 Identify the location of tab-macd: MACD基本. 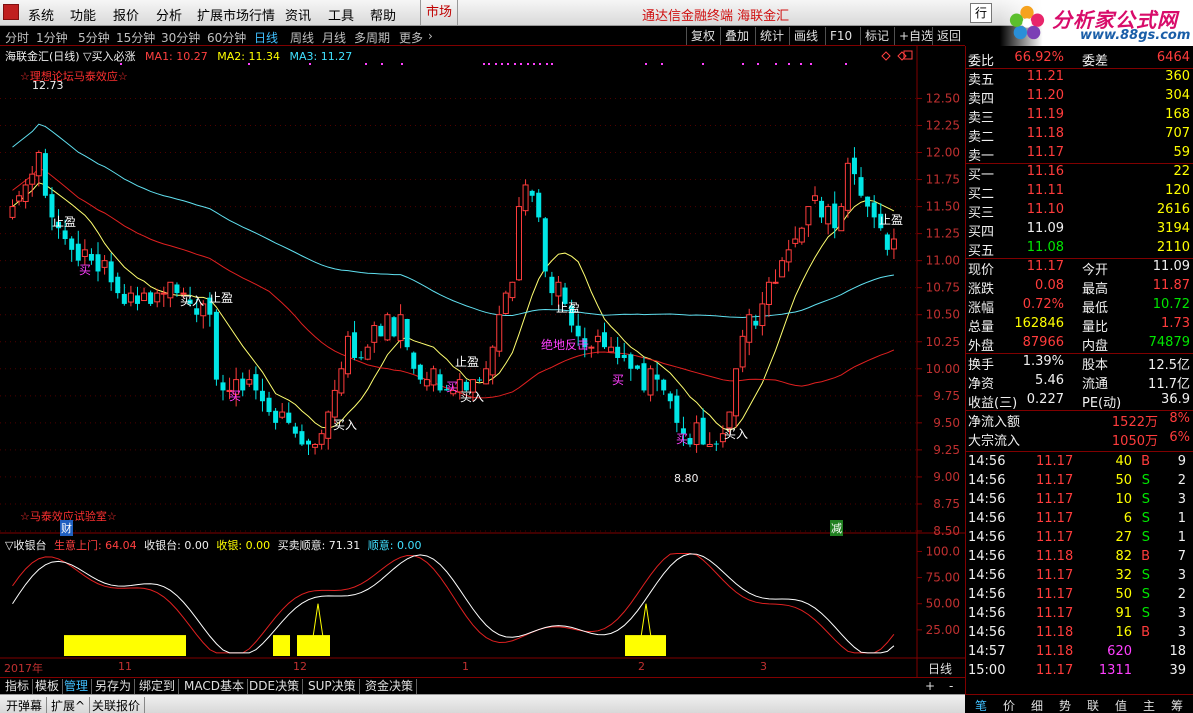
(214, 686).